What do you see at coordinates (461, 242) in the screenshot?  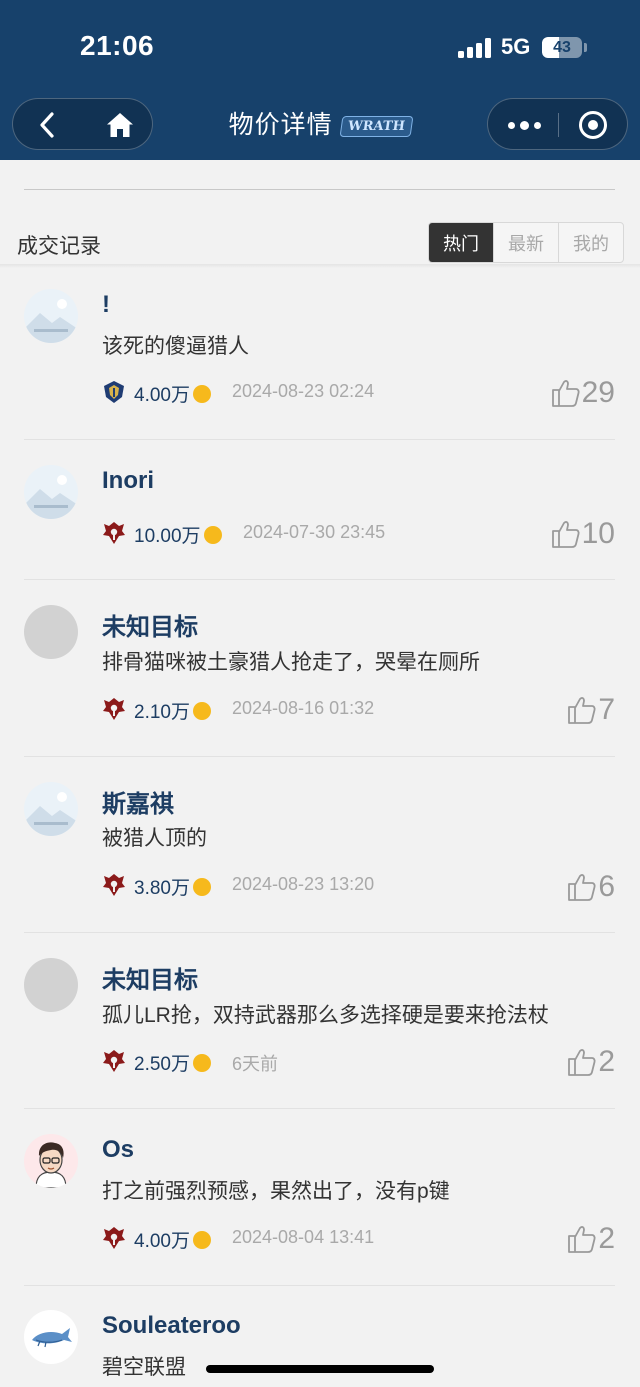 I see `tab-hot: 热门` at bounding box center [461, 242].